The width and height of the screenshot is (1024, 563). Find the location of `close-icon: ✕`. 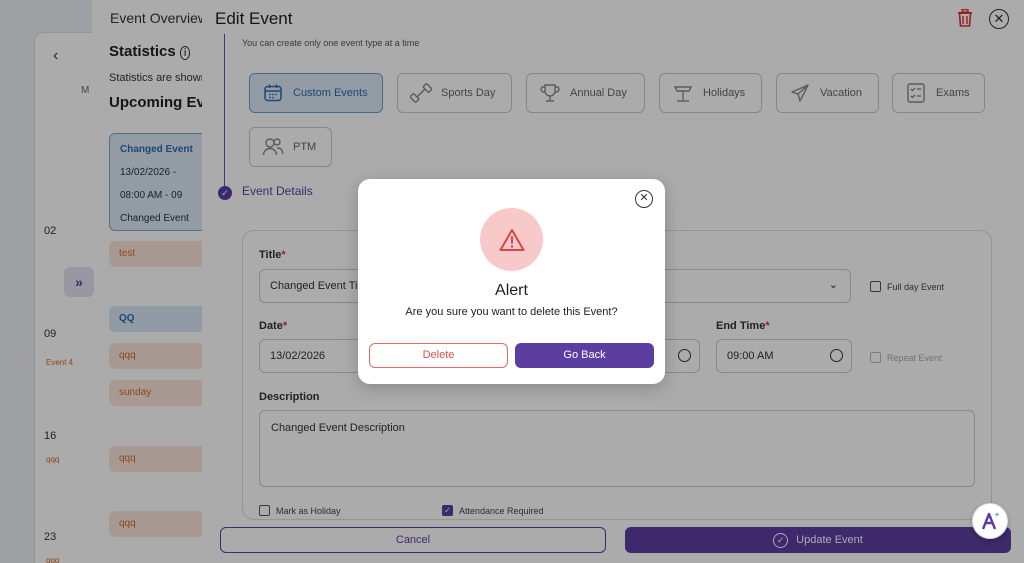

close-icon: ✕ is located at coordinates (644, 199).